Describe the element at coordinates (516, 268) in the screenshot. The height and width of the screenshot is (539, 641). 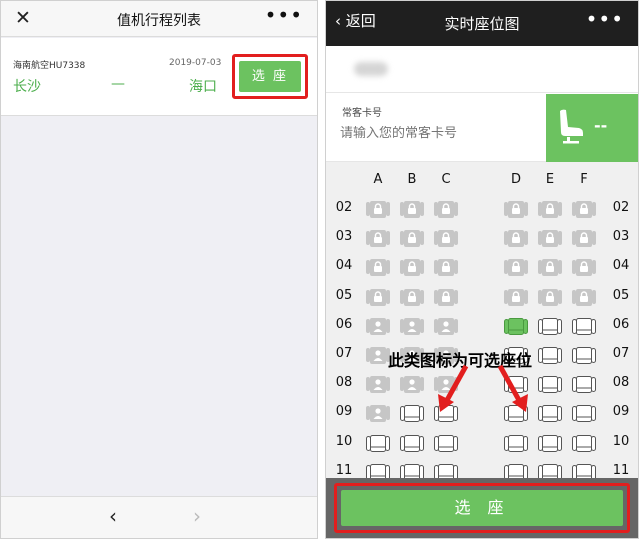
I see `seat-04D-locked` at that location.